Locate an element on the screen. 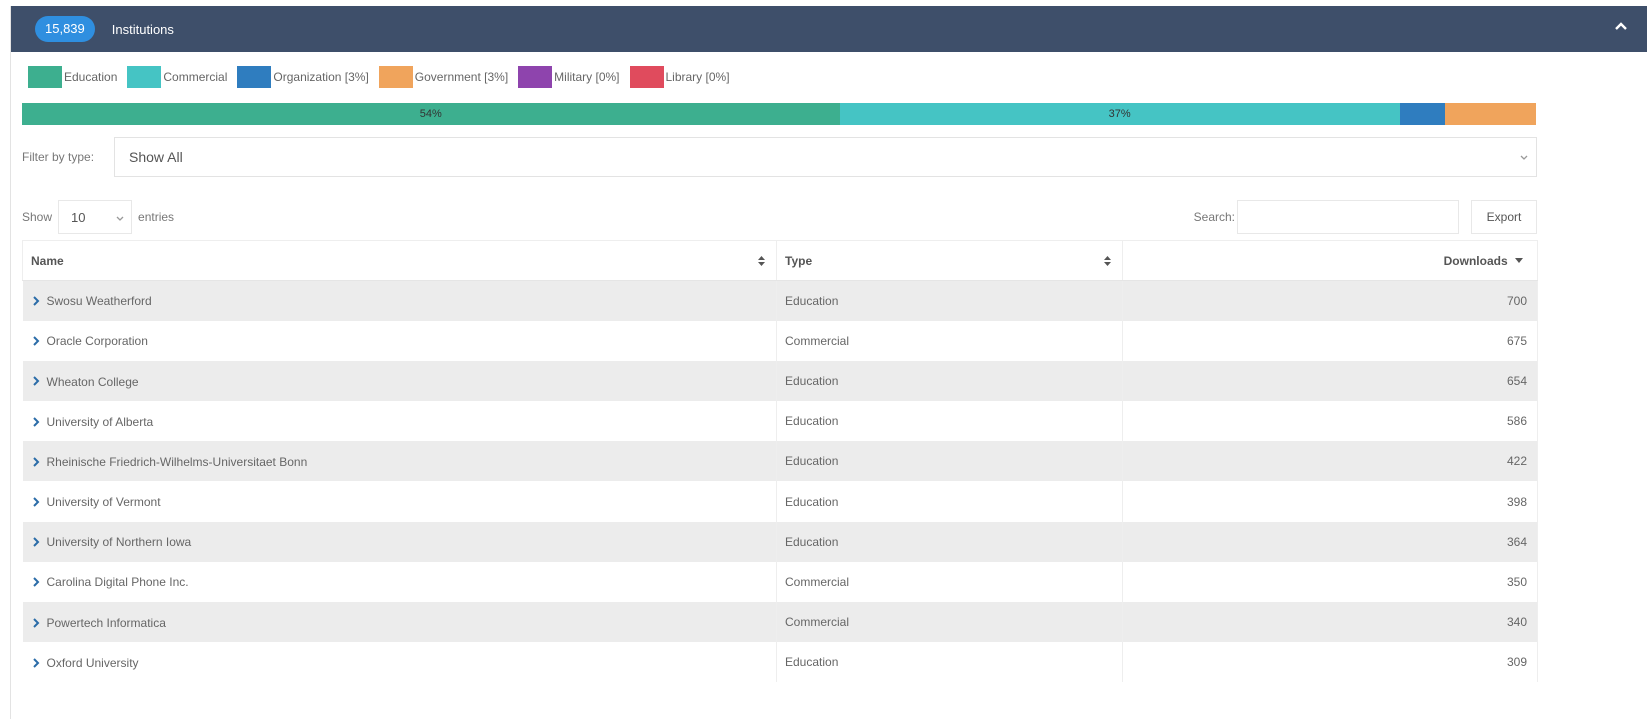 The image size is (1647, 719). legend-item: Organization [3%] is located at coordinates (303, 77).